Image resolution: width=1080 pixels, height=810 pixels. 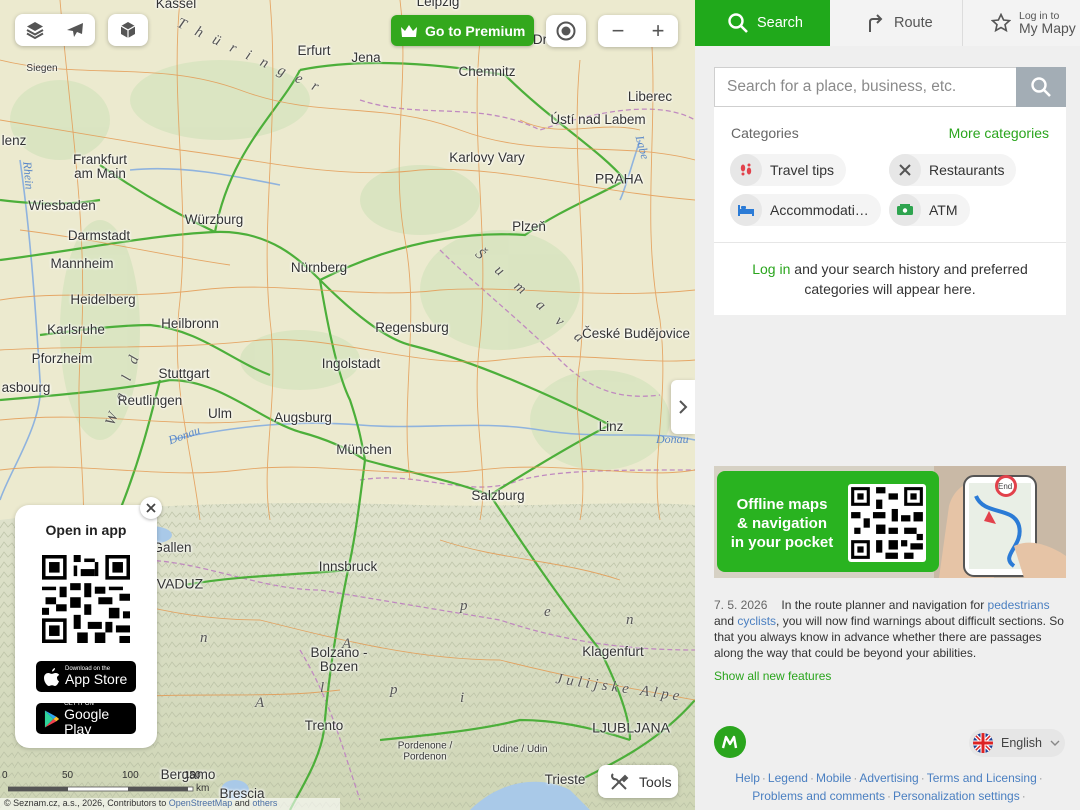 What do you see at coordinates (818, 796) in the screenshot?
I see `footer-link-problems: Problems and comments` at bounding box center [818, 796].